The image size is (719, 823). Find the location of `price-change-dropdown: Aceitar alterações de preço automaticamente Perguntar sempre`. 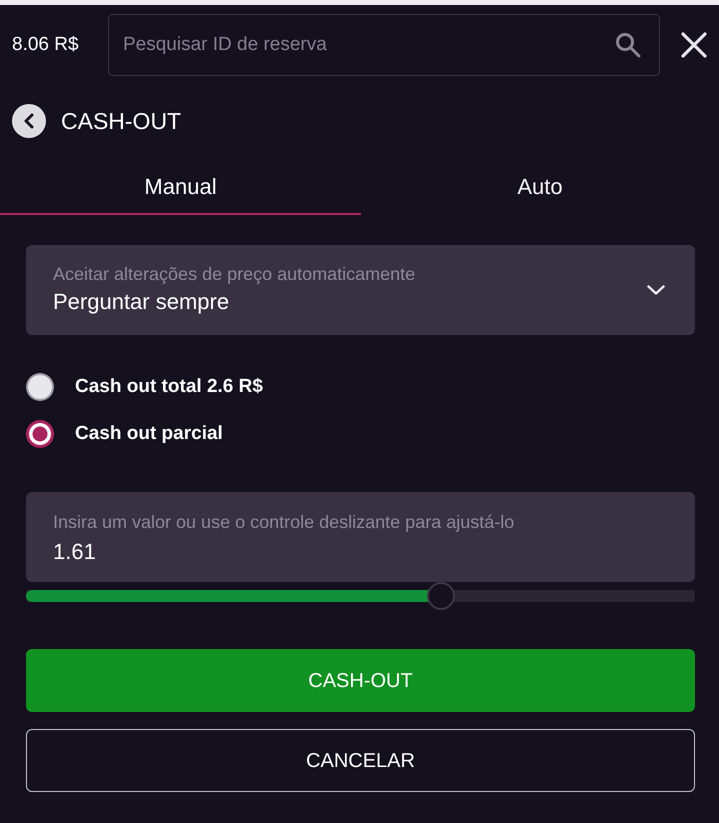

price-change-dropdown: Aceitar alterações de preço automaticamente Perguntar sempre is located at coordinates (360, 290).